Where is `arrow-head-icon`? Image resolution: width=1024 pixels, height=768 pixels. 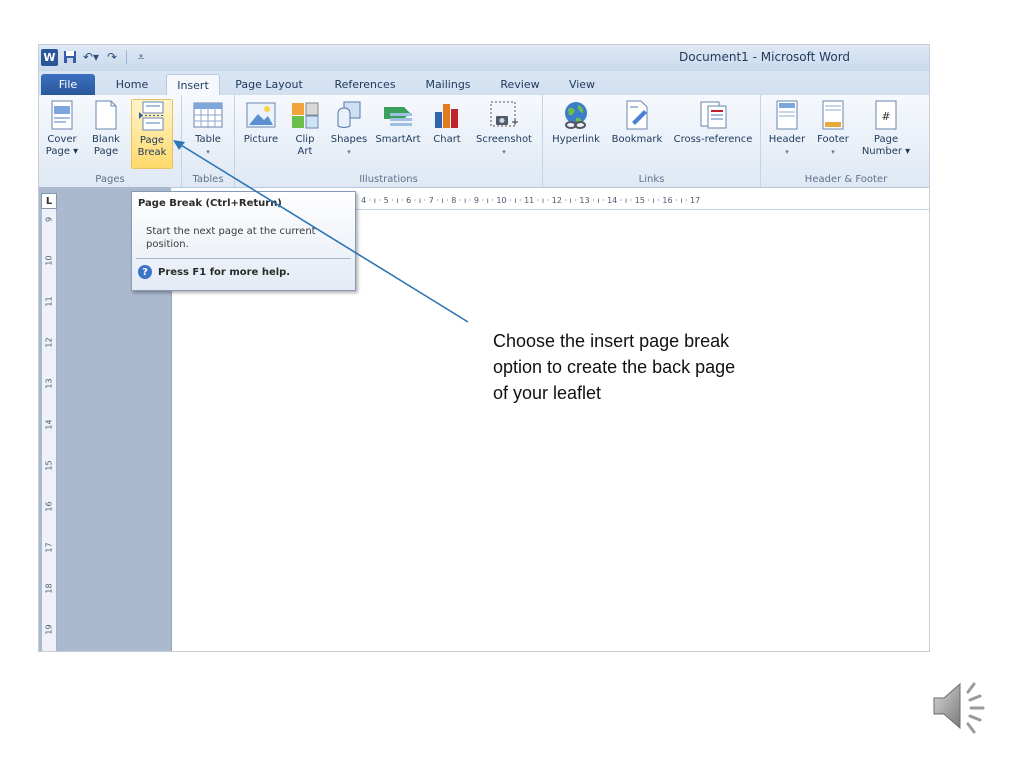 arrow-head-icon is located at coordinates (179, 145).